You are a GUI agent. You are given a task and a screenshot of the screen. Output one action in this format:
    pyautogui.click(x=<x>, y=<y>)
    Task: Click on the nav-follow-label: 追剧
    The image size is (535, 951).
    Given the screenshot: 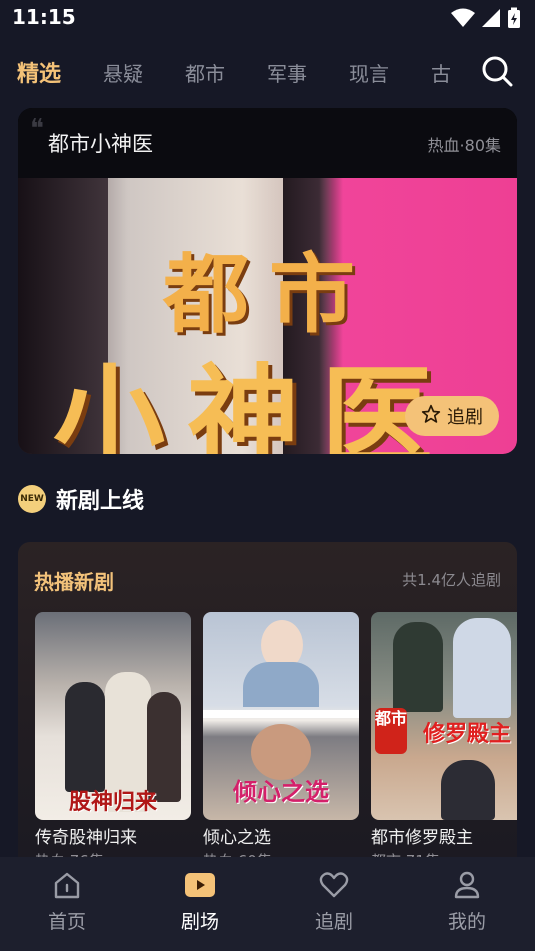 What is the action you would take?
    pyautogui.click(x=333, y=922)
    